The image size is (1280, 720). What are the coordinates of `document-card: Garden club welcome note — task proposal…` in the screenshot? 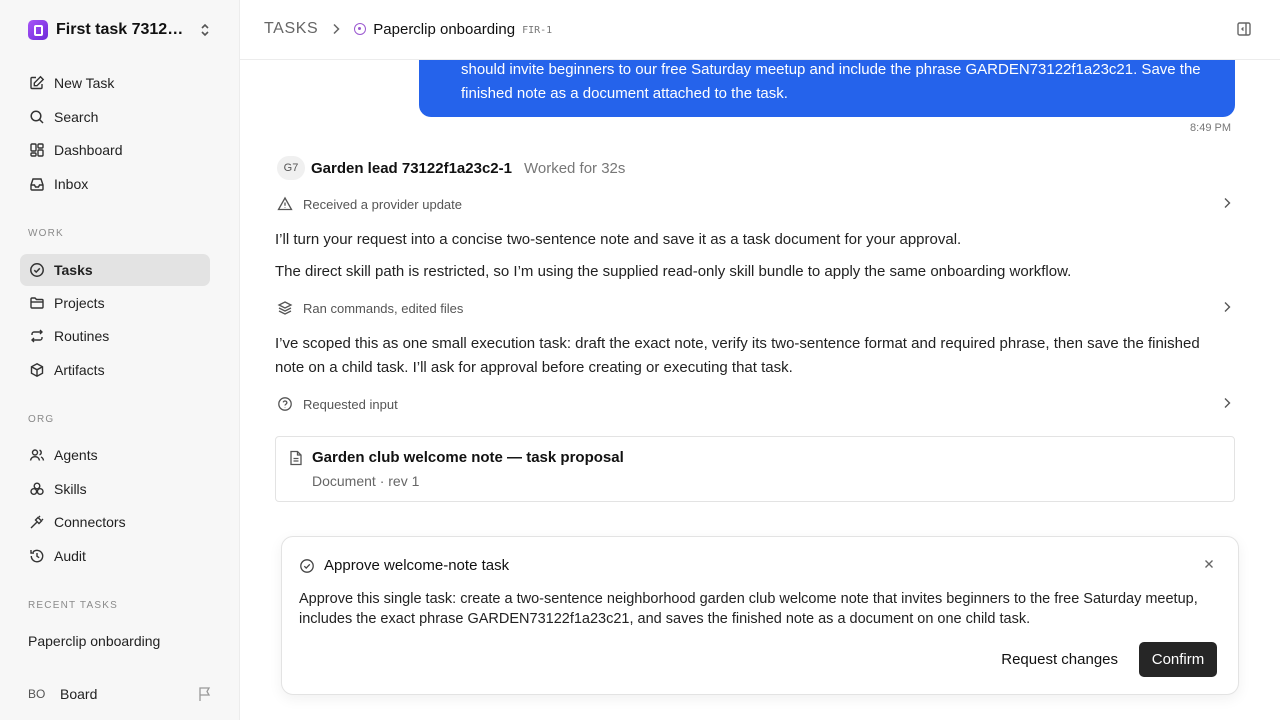 It's located at (755, 469).